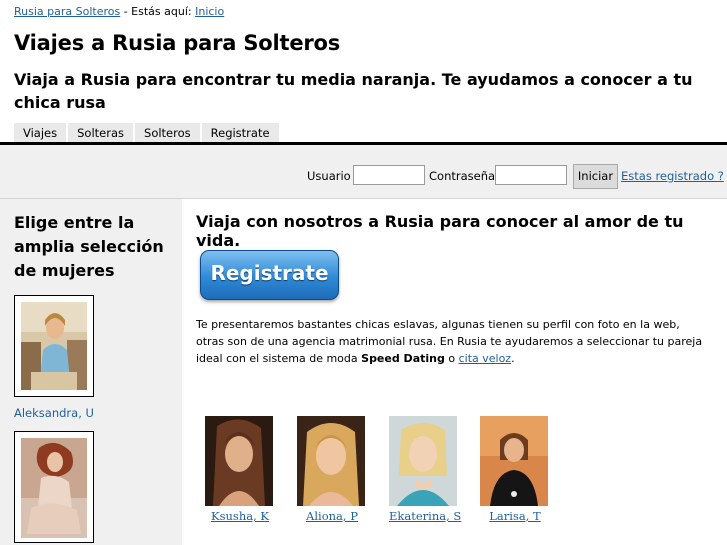  Describe the element at coordinates (167, 133) in the screenshot. I see `tab-solteros: Solteros` at that location.